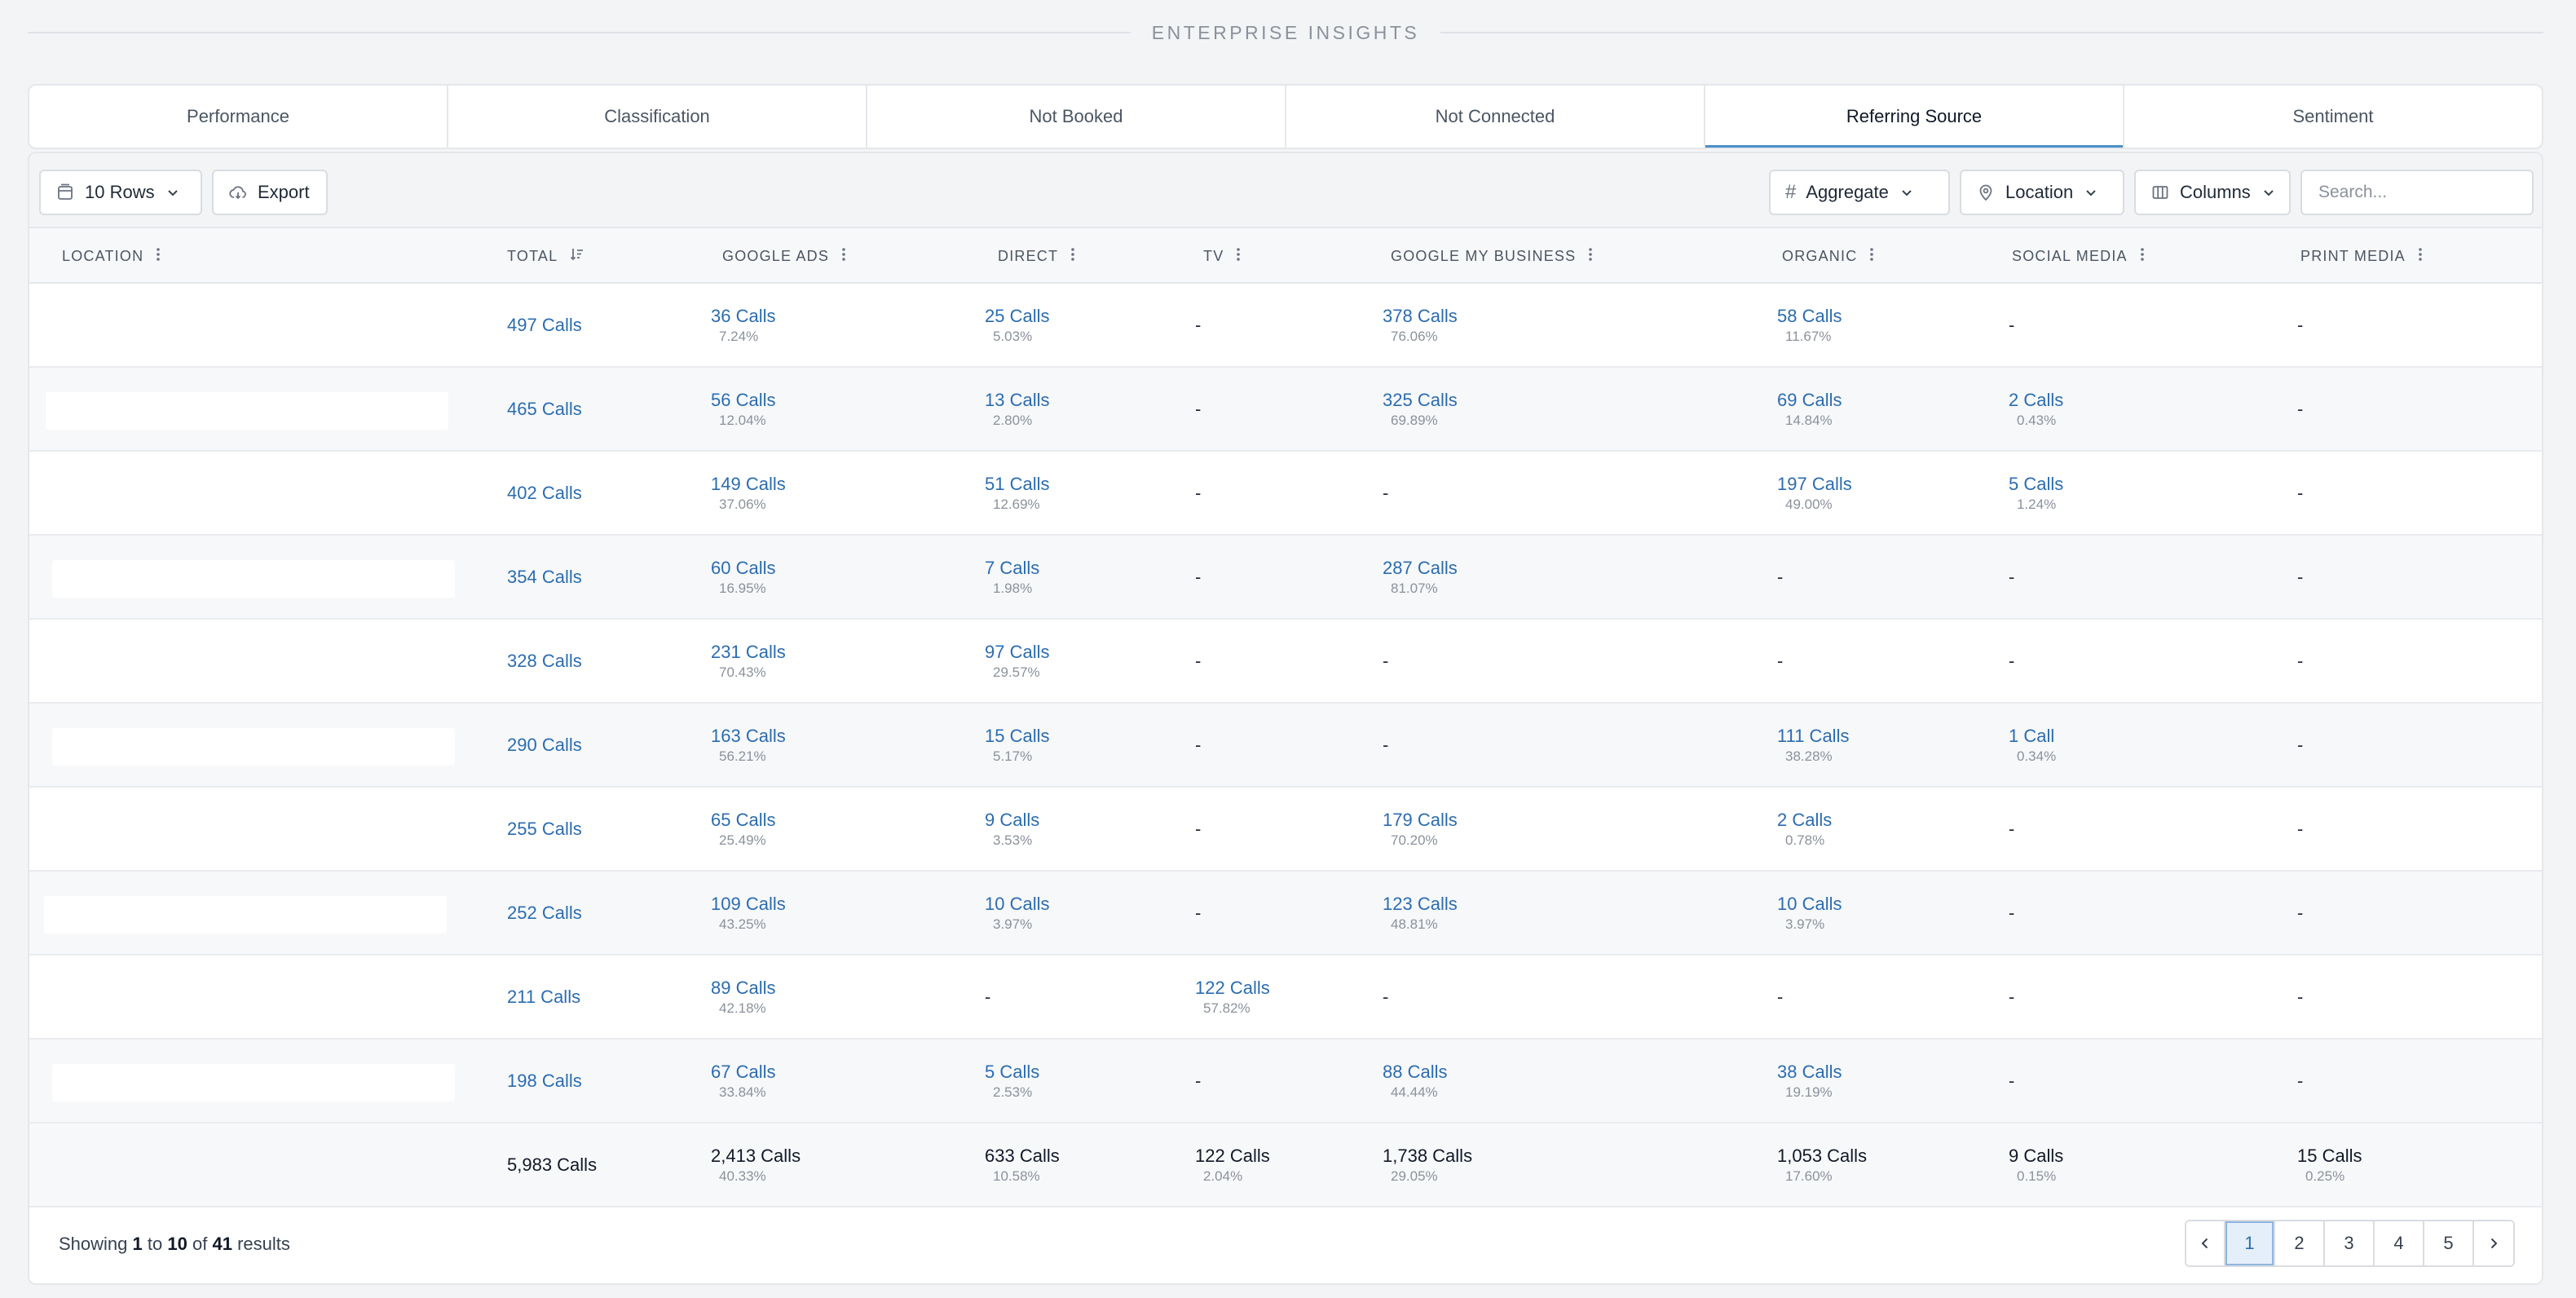 This screenshot has height=1298, width=2576. I want to click on columns-select: Columns, so click(2212, 192).